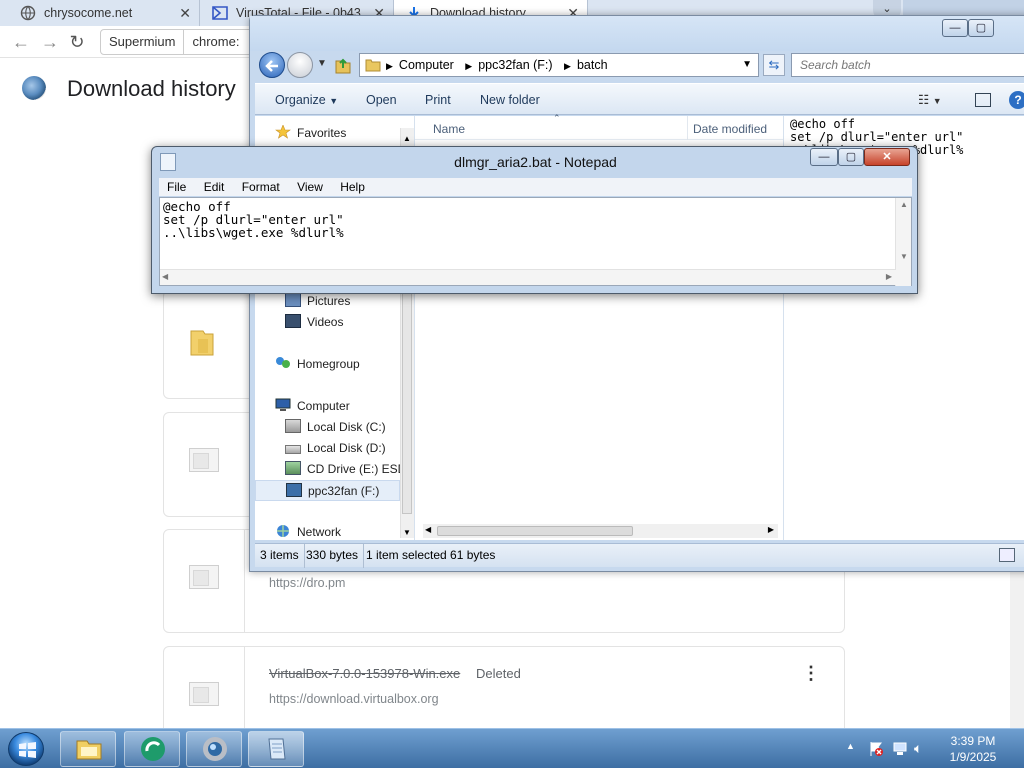 The height and width of the screenshot is (770, 1024). I want to click on cd-drive-icon, so click(293, 468).